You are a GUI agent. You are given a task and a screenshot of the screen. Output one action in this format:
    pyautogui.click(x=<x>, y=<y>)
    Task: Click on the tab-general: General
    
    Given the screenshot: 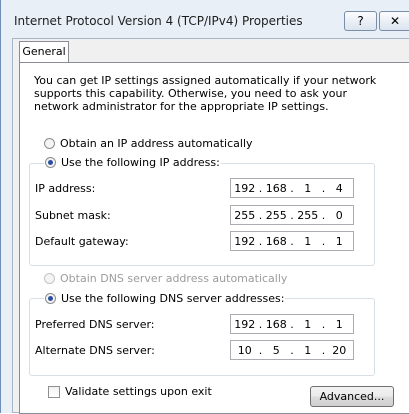 What is the action you would take?
    pyautogui.click(x=44, y=52)
    